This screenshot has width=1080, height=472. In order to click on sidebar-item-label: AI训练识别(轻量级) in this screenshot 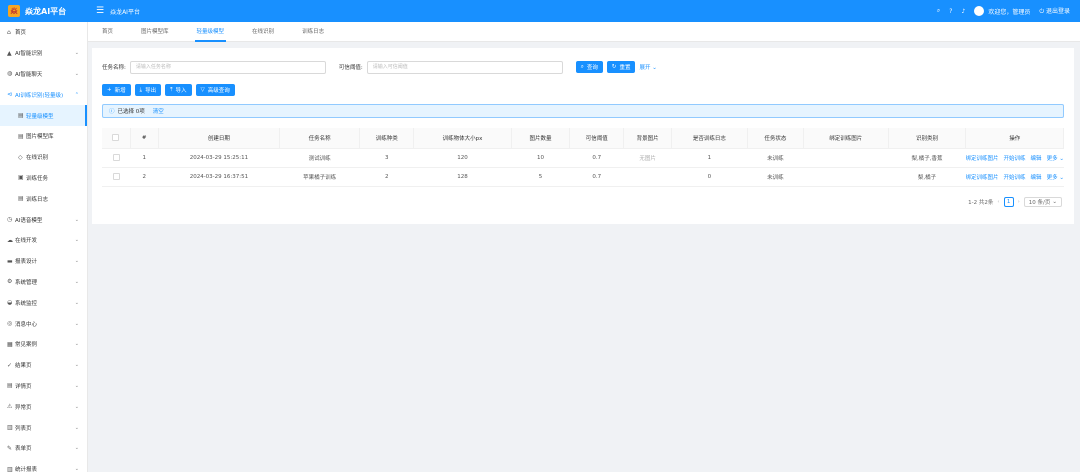, I will do `click(39, 95)`.